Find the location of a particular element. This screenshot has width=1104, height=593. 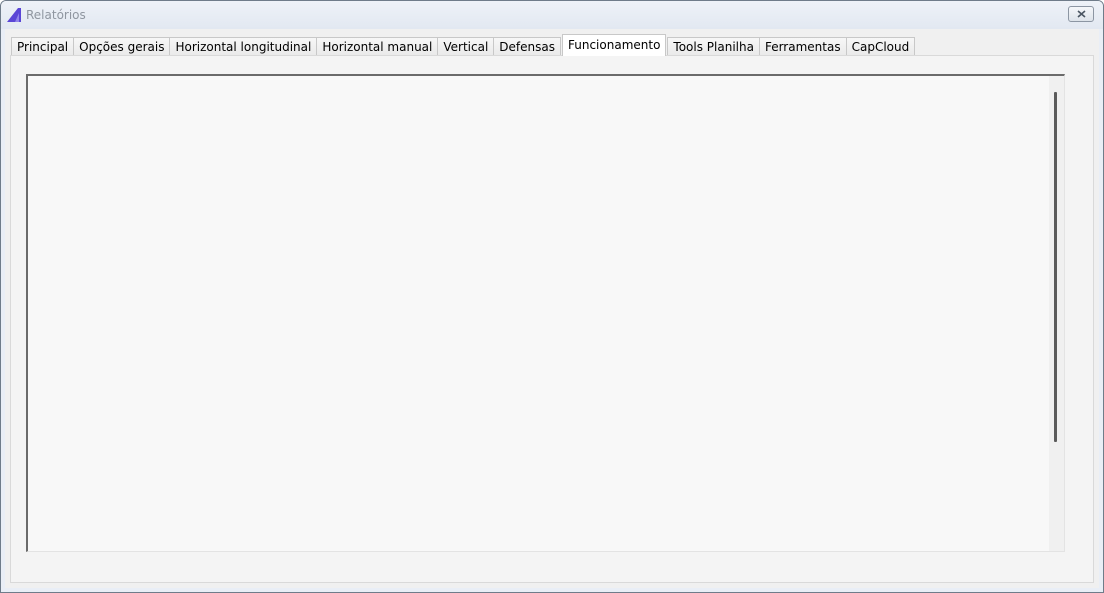

close-button is located at coordinates (1081, 14).